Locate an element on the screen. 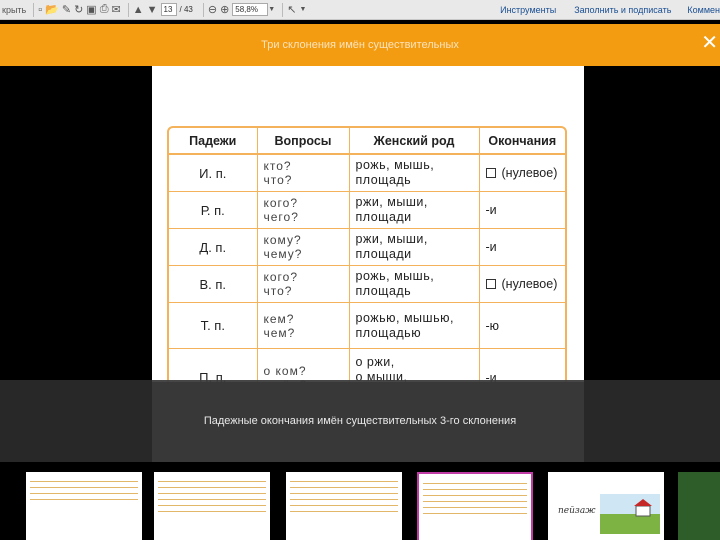 This screenshot has width=720, height=540. case-cell: Р. п. is located at coordinates (213, 210).